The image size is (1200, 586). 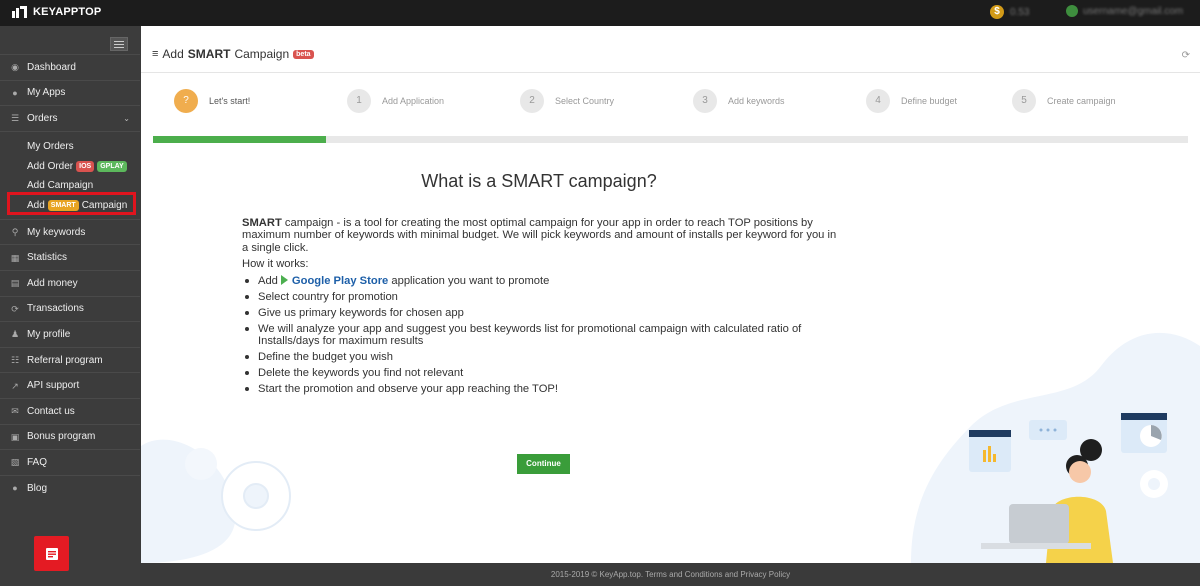 I want to click on sidebar-item-label: Referral program, so click(x=65, y=360).